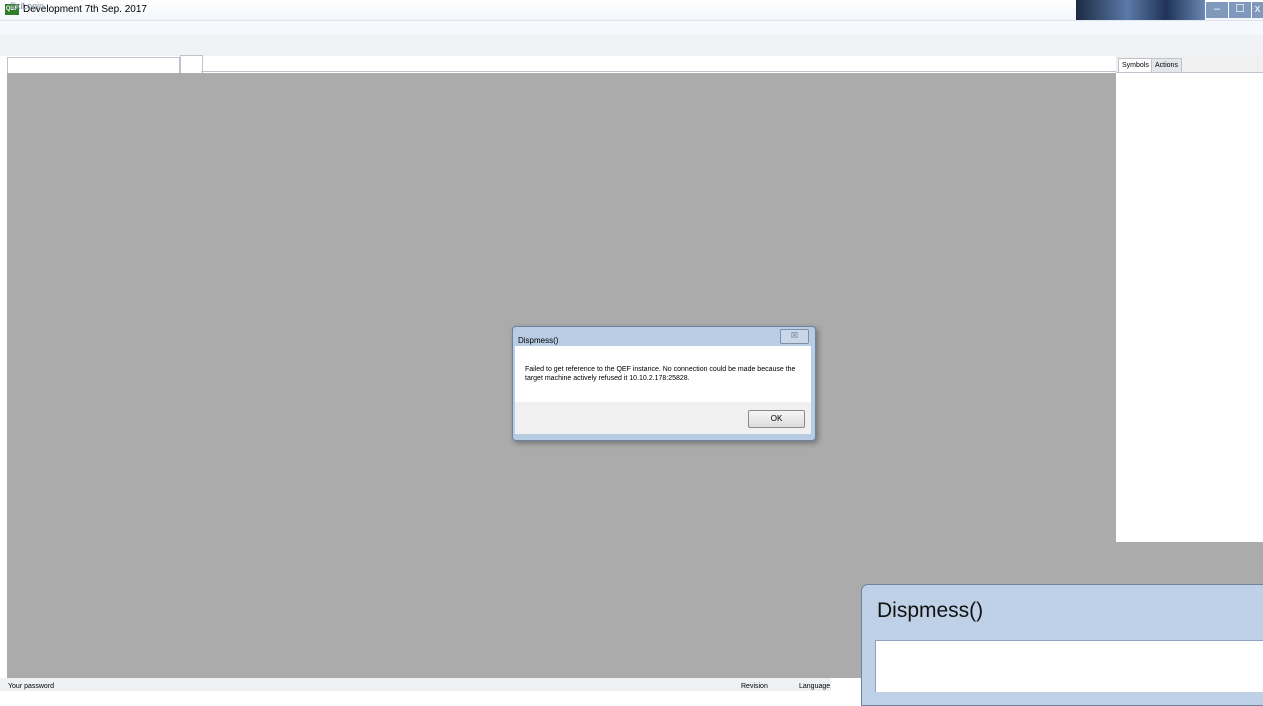  I want to click on tab-symbols: Symbols, so click(1135, 65).